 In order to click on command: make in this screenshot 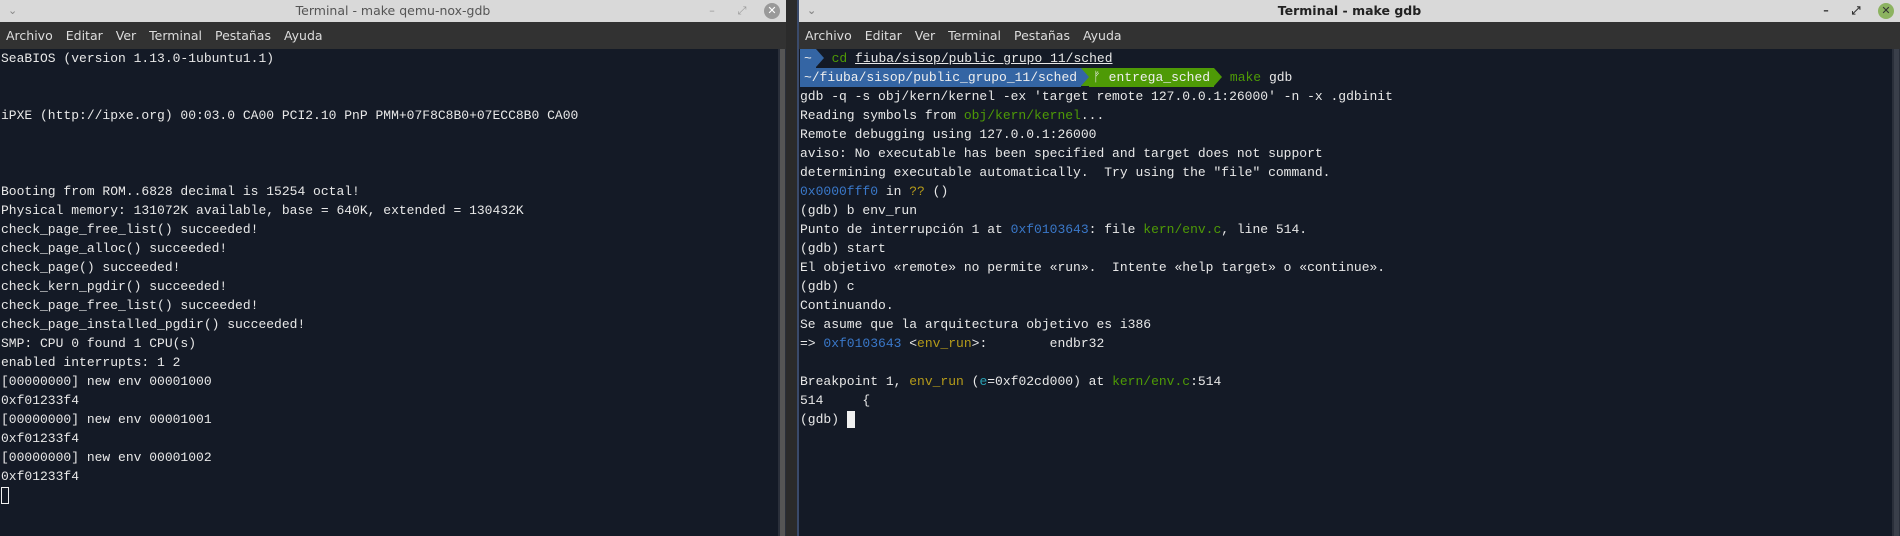, I will do `click(1245, 77)`.